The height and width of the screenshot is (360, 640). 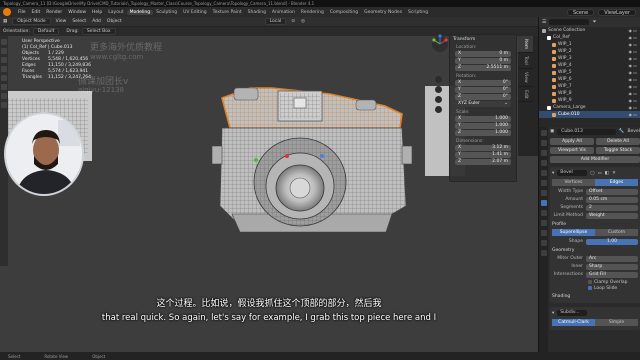 What do you see at coordinates (616, 322) in the screenshot?
I see `simple-option: Simple` at bounding box center [616, 322].